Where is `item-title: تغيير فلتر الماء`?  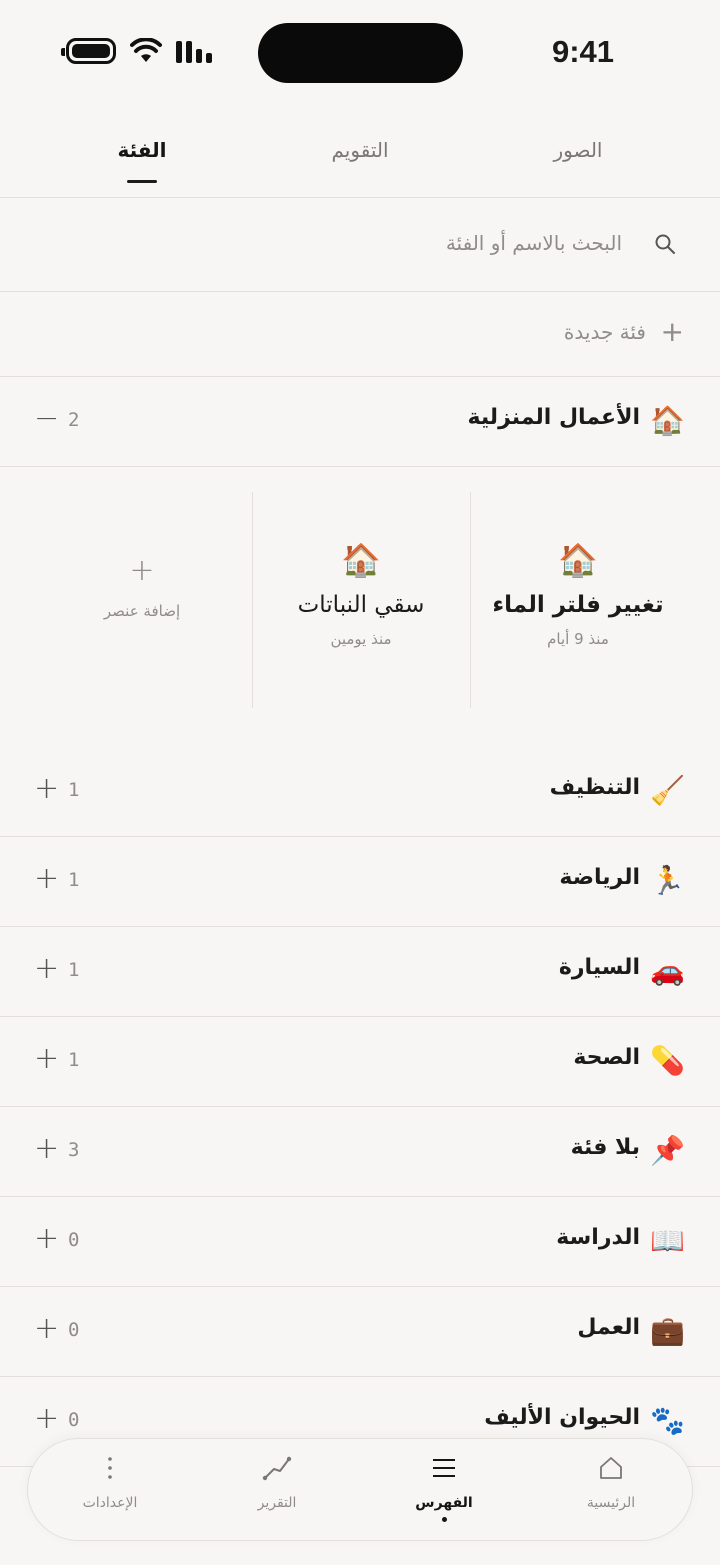 item-title: تغيير فلتر الماء is located at coordinates (578, 605).